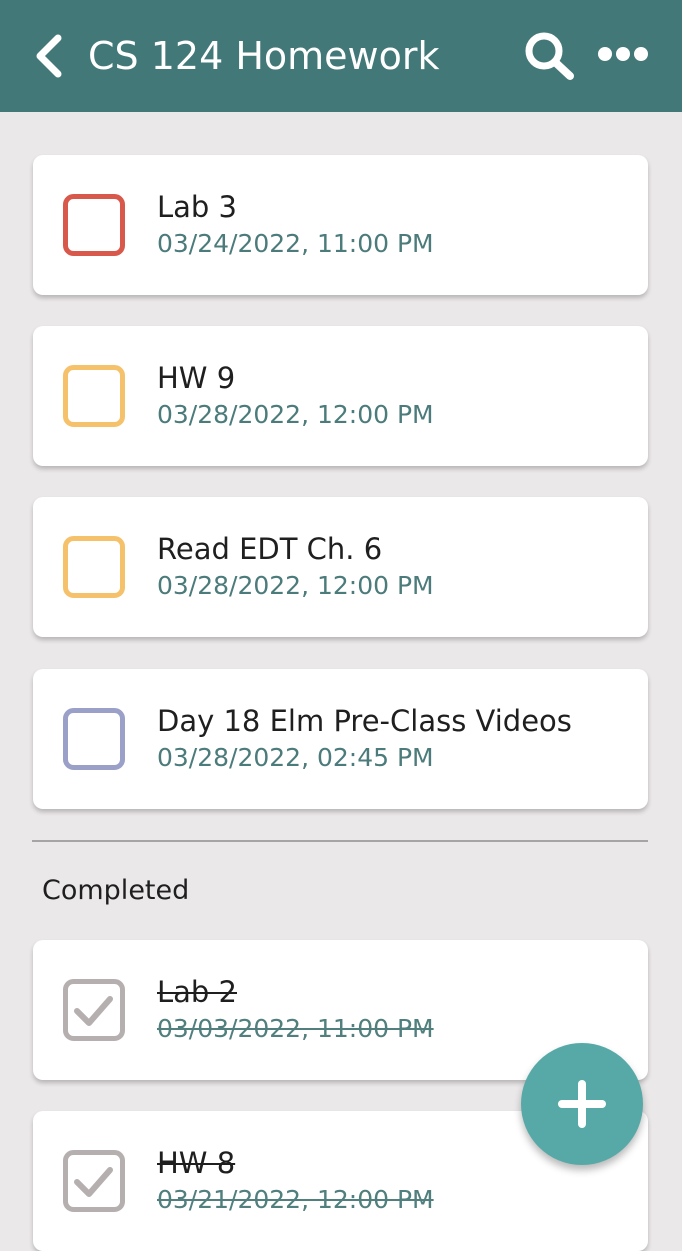  Describe the element at coordinates (197, 207) in the screenshot. I see `task-name: Lab 3` at that location.